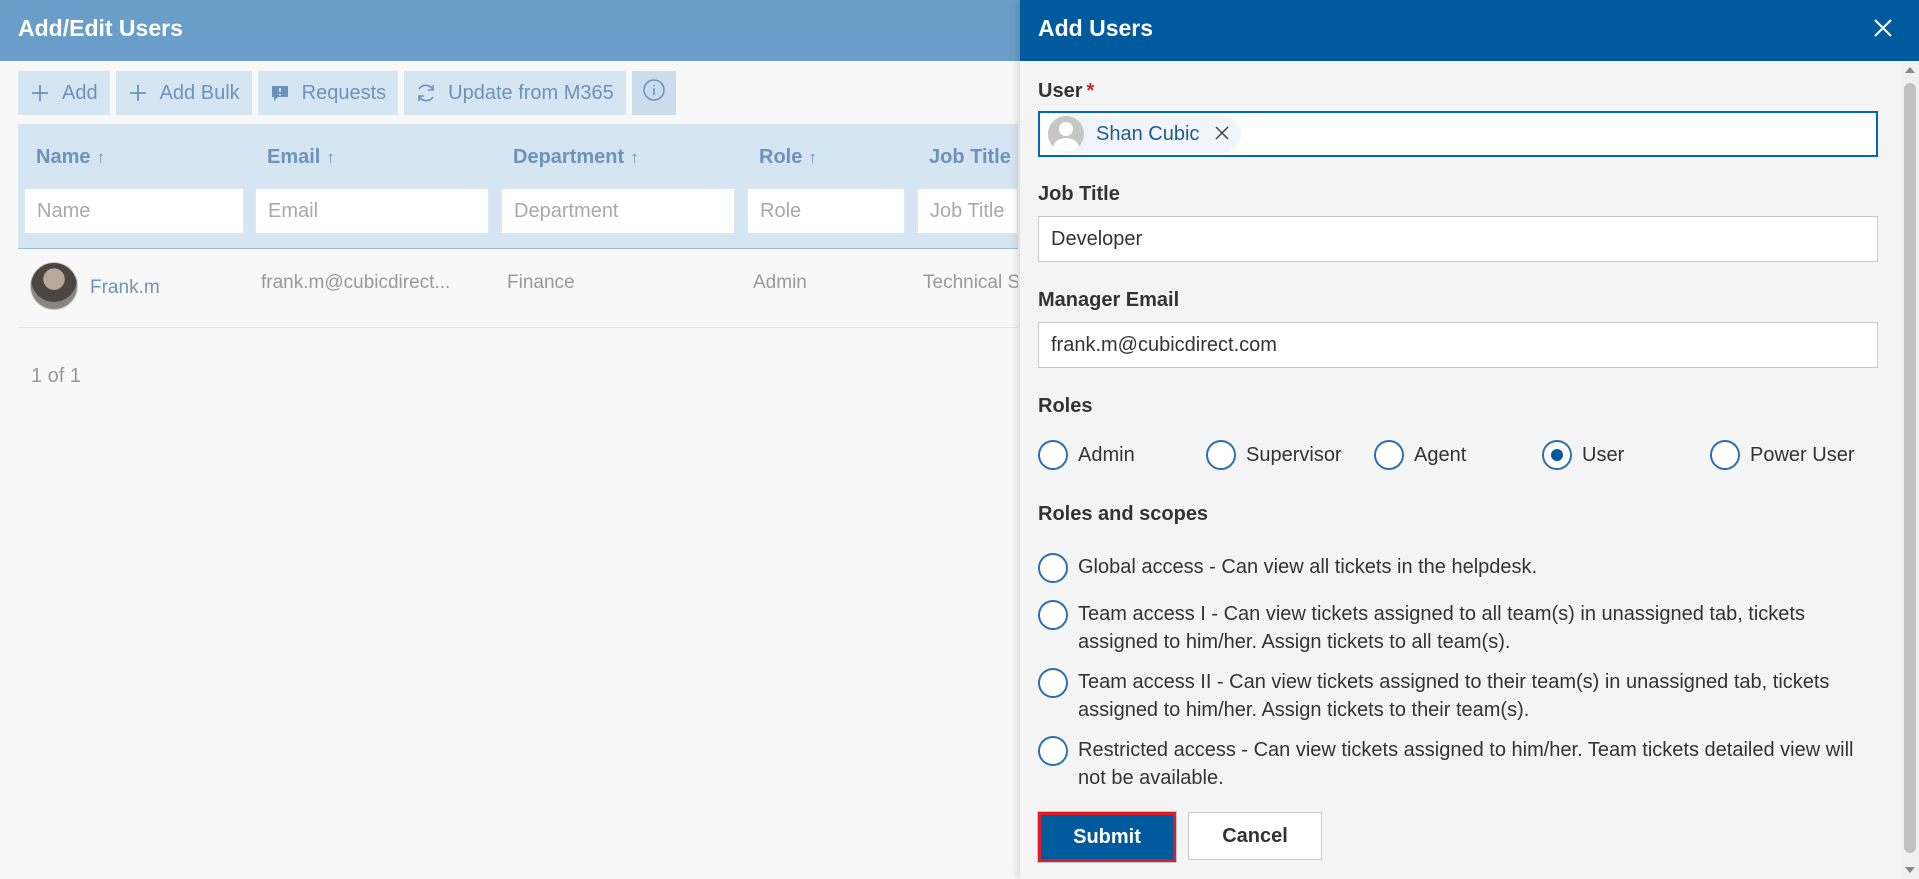 The width and height of the screenshot is (1919, 879). What do you see at coordinates (1060, 91) in the screenshot?
I see `user-label-text: User` at bounding box center [1060, 91].